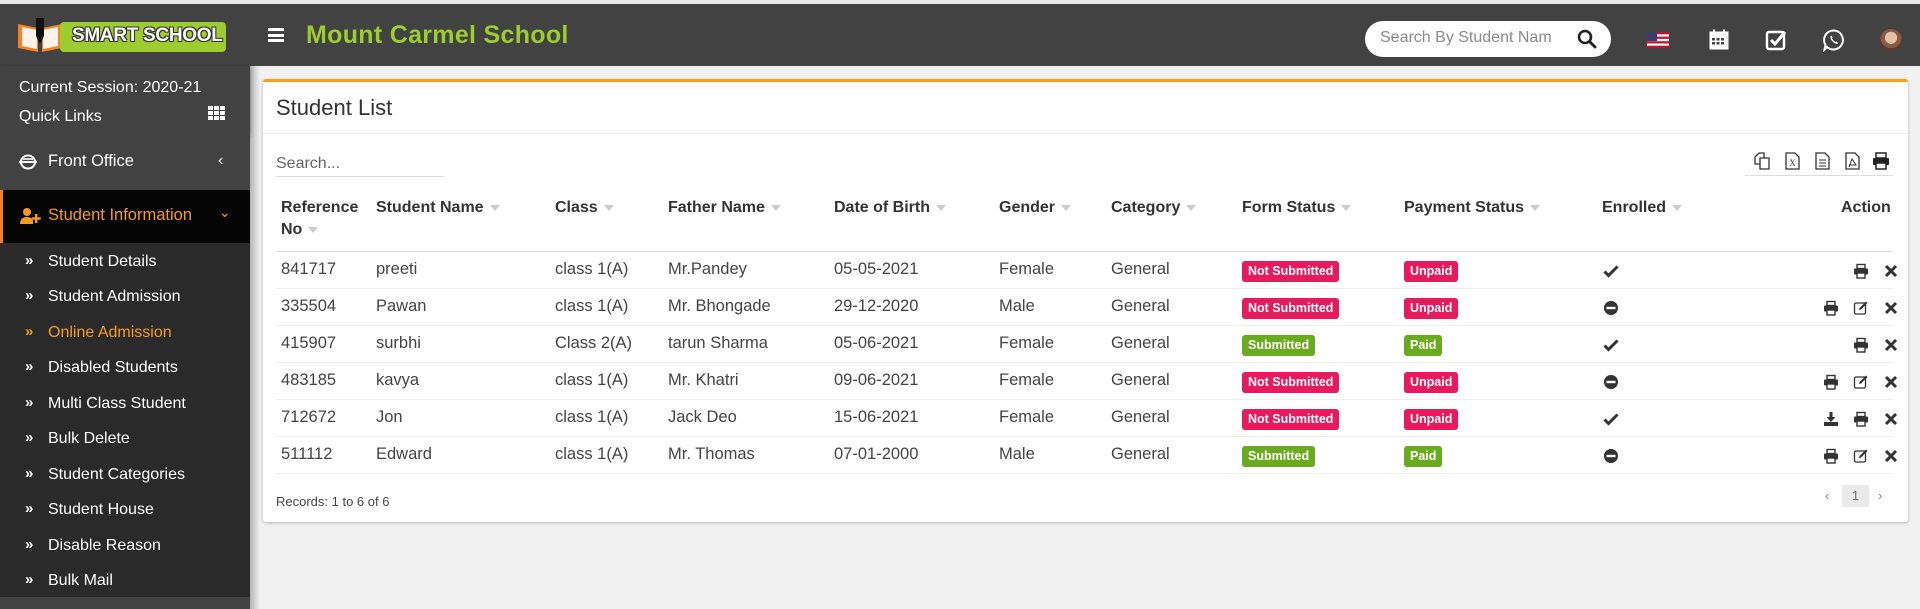  Describe the element at coordinates (707, 269) in the screenshot. I see `cell-father-name: Mr.Pandey` at that location.